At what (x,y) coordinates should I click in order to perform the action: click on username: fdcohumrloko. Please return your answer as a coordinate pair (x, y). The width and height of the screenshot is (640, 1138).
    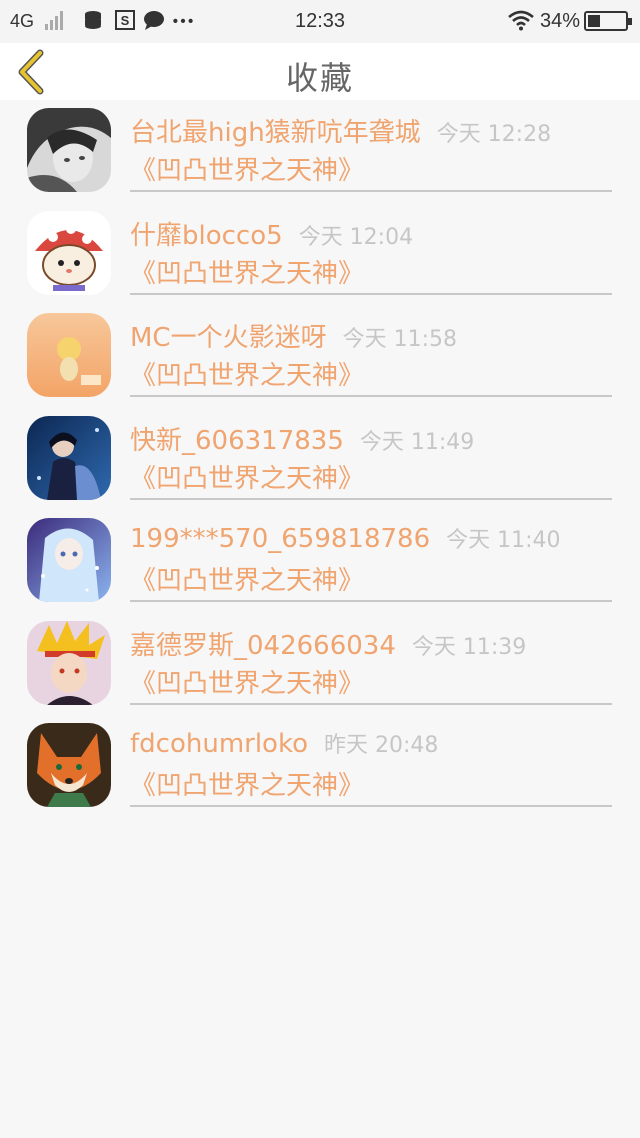
    Looking at the image, I should click on (219, 744).